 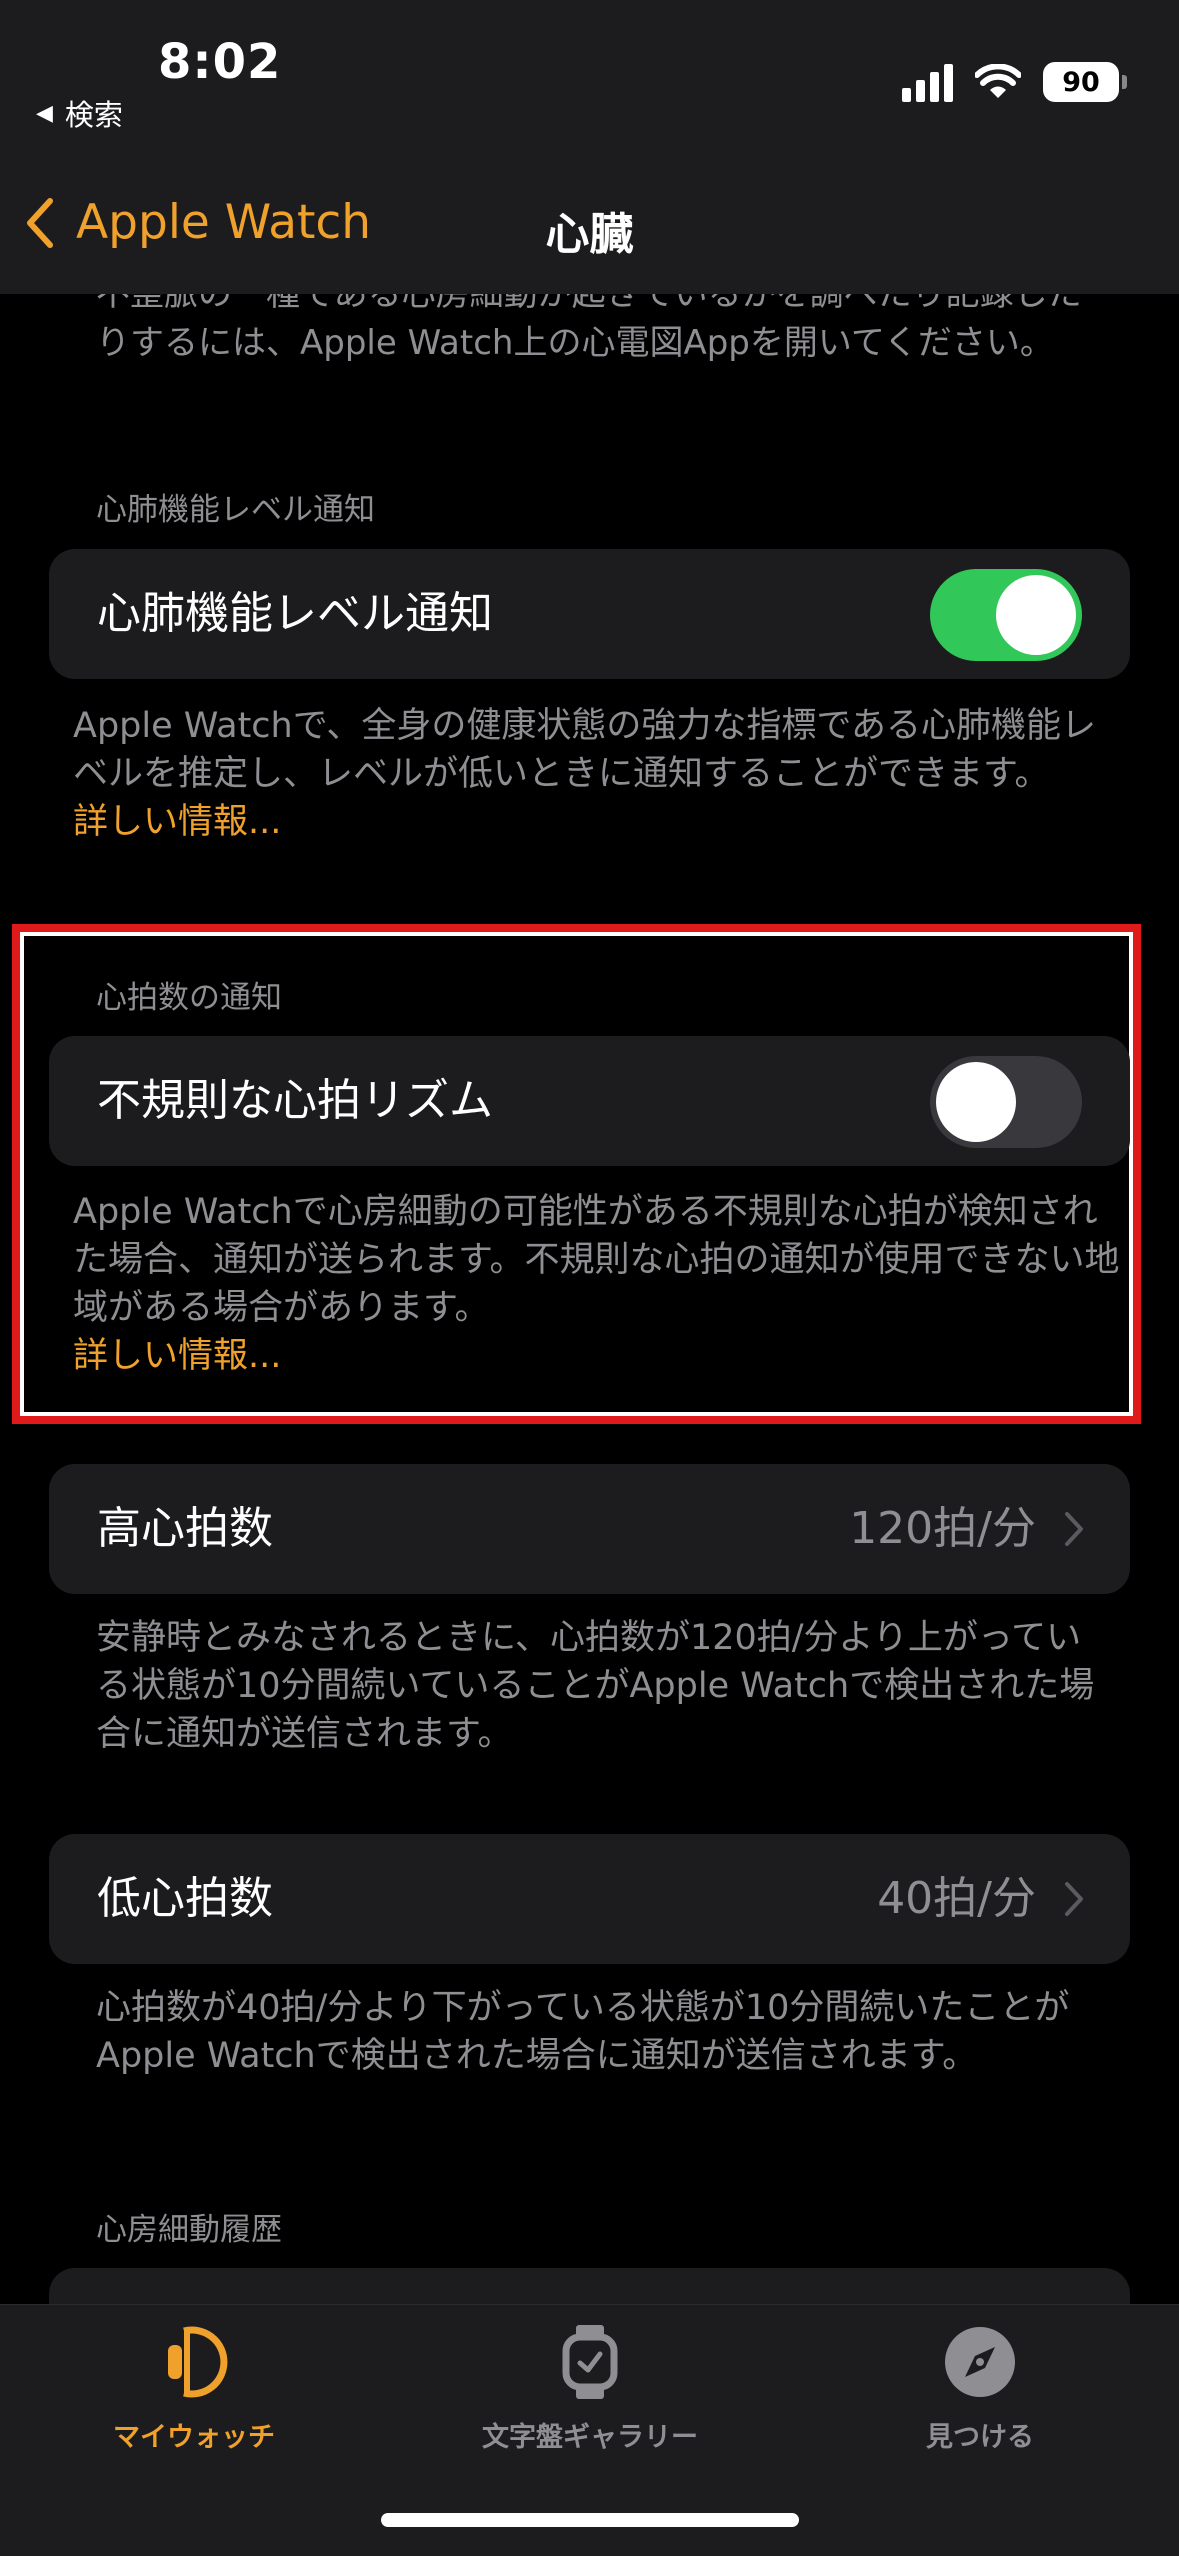 I want to click on compass-icon, so click(x=980, y=2362).